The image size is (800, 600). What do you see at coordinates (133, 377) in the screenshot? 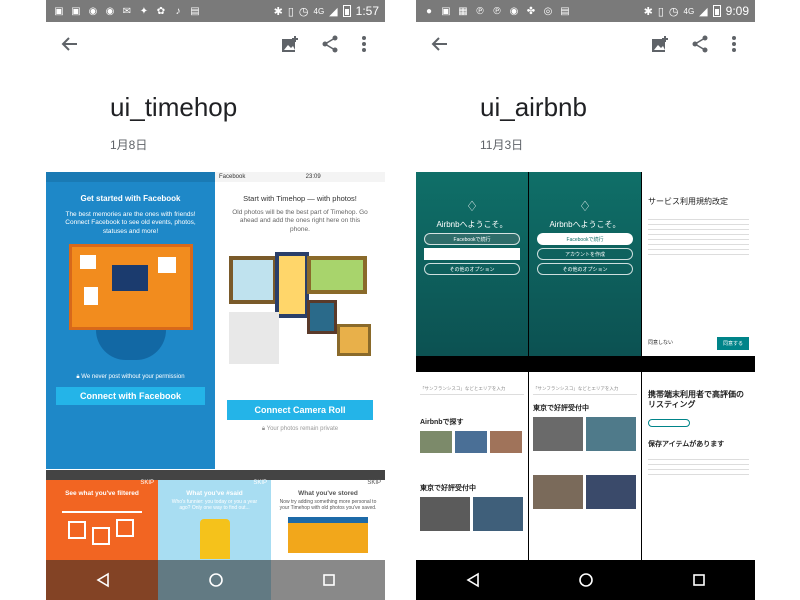
I see `privacy-text: We never post without your permission` at bounding box center [133, 377].